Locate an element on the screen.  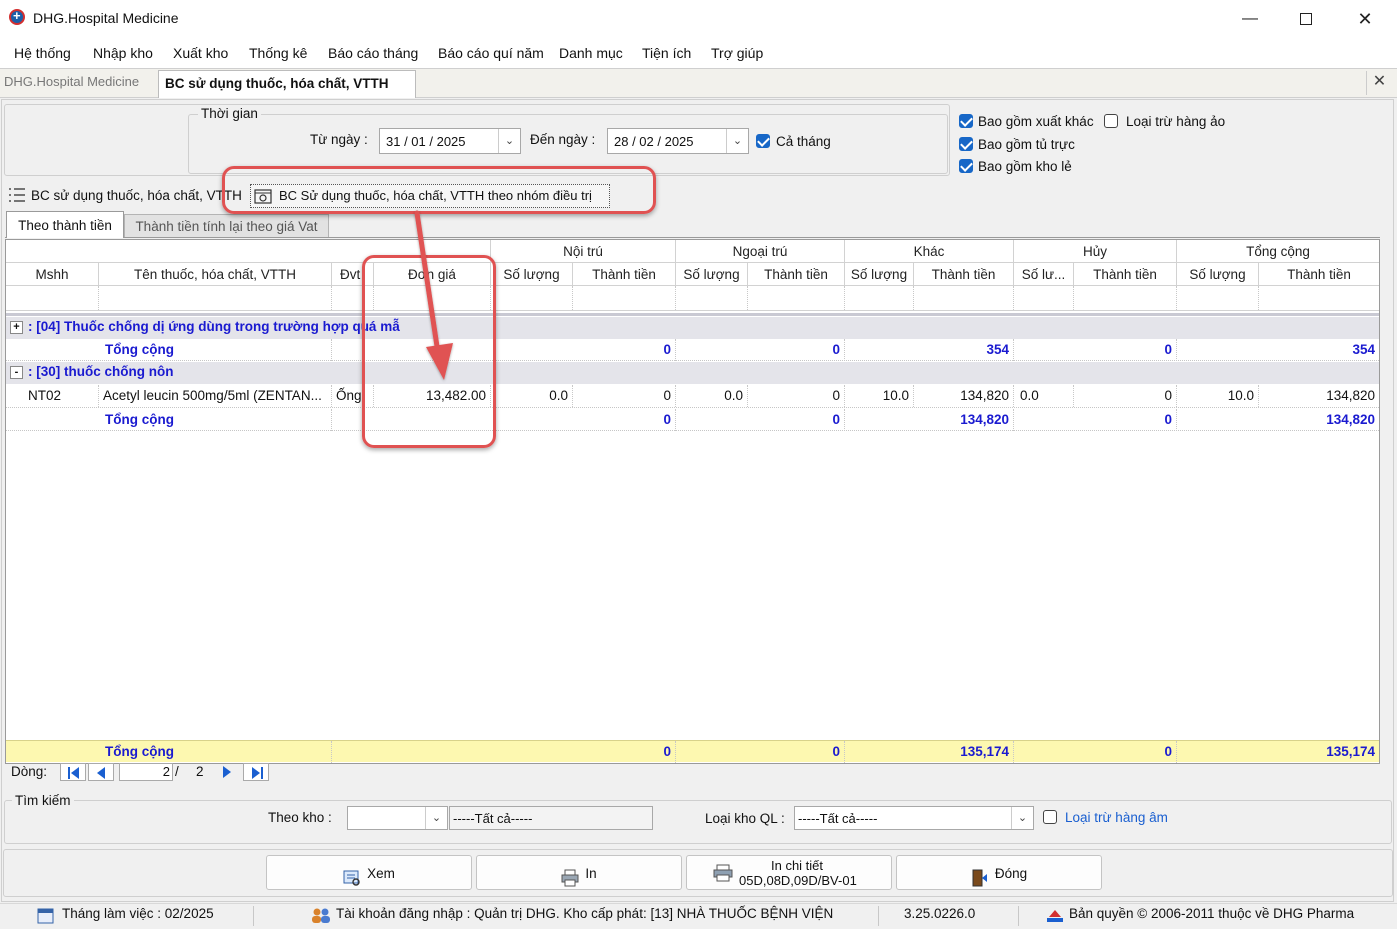
column-header-other-qty: Số lượng is located at coordinates (879, 274).